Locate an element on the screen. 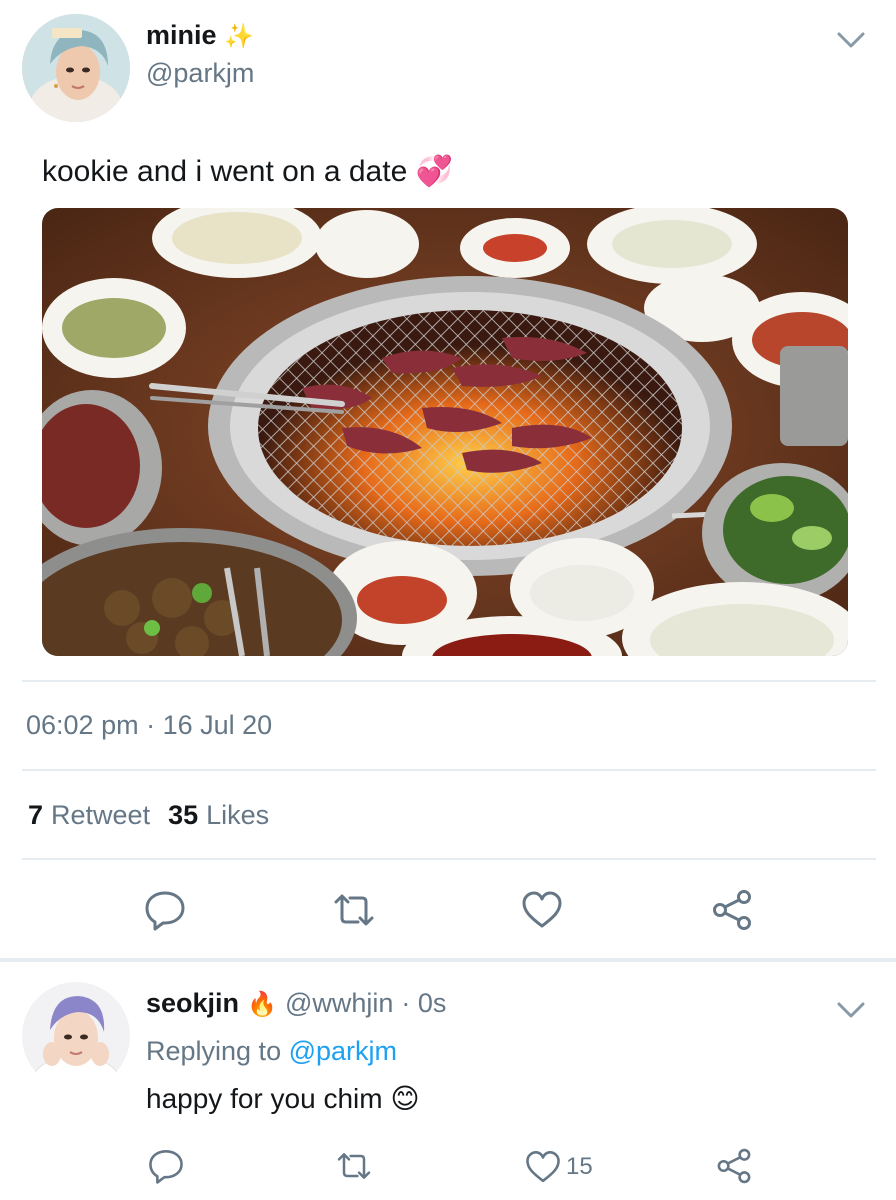 This screenshot has width=896, height=1200. reply-header: seokjin 🔥 @wwhjin · 0s is located at coordinates (296, 1003).